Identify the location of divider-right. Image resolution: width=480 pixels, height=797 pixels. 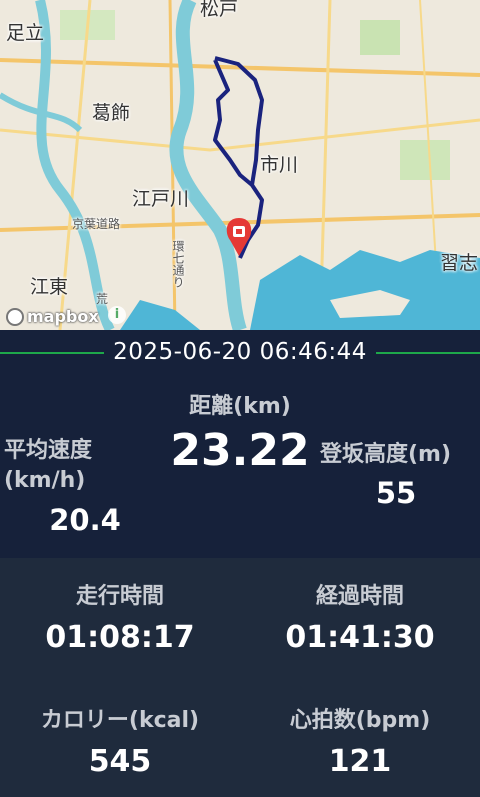
(428, 353).